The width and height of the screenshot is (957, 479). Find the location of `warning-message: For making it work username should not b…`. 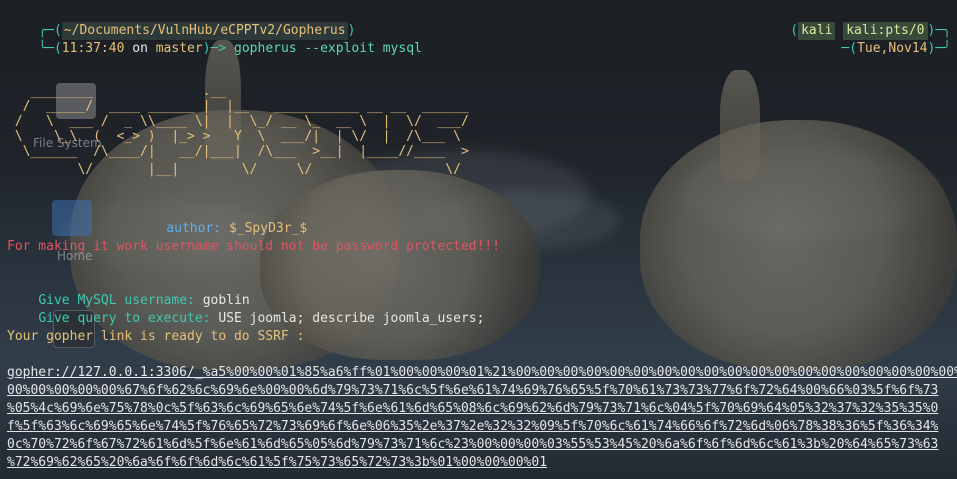

warning-message: For making it work username should not b… is located at coordinates (254, 246).